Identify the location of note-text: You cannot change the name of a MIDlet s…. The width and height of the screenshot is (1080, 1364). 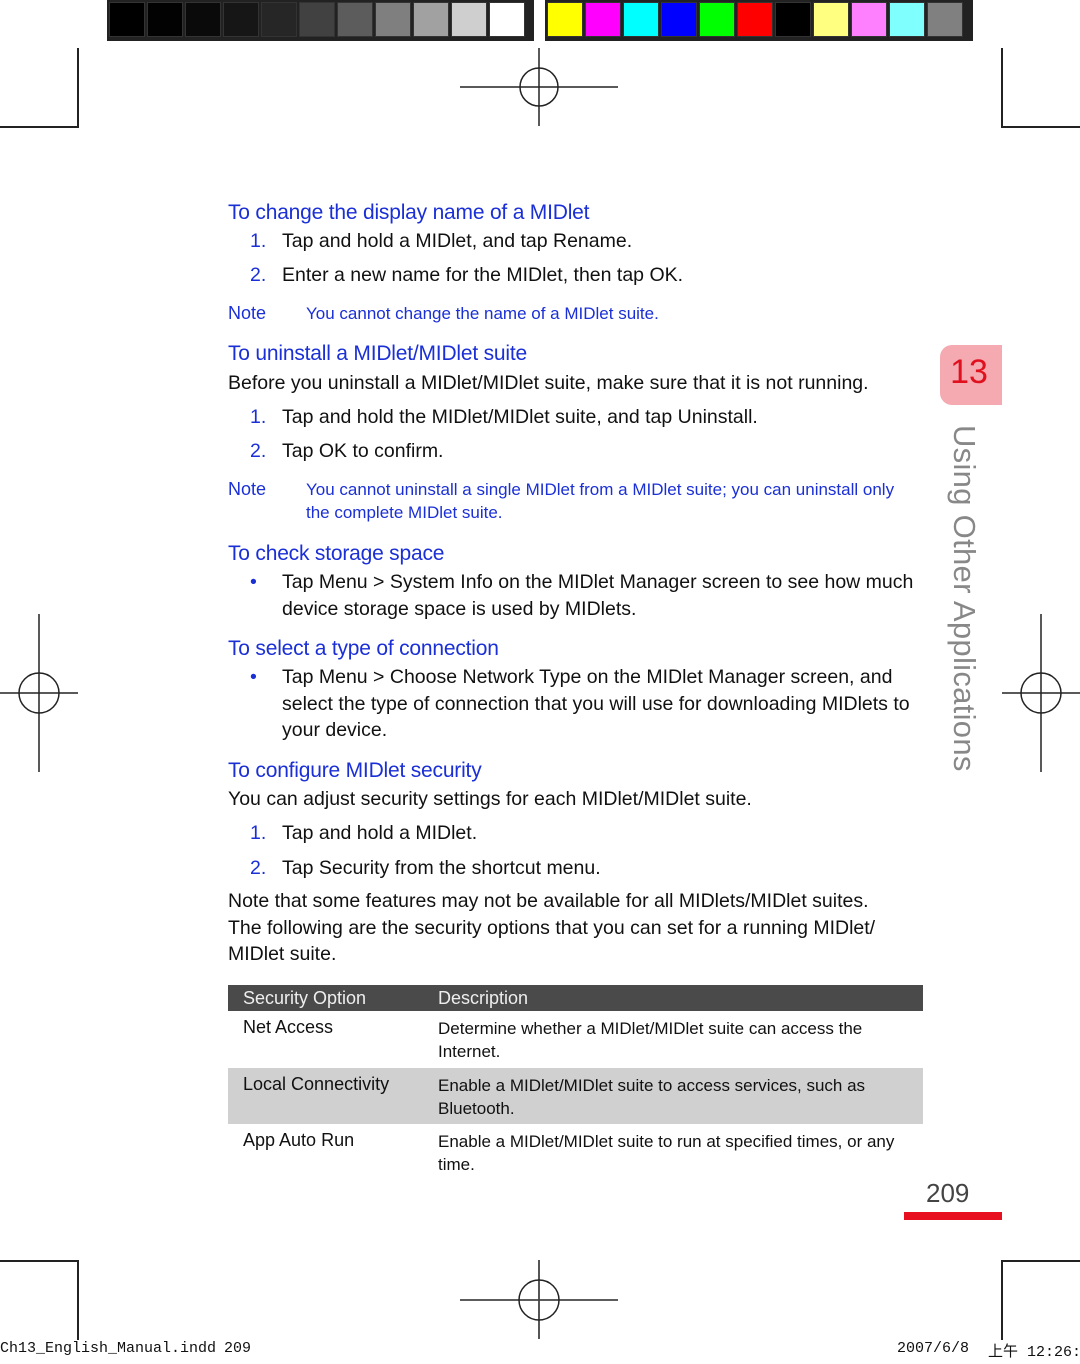
(482, 313).